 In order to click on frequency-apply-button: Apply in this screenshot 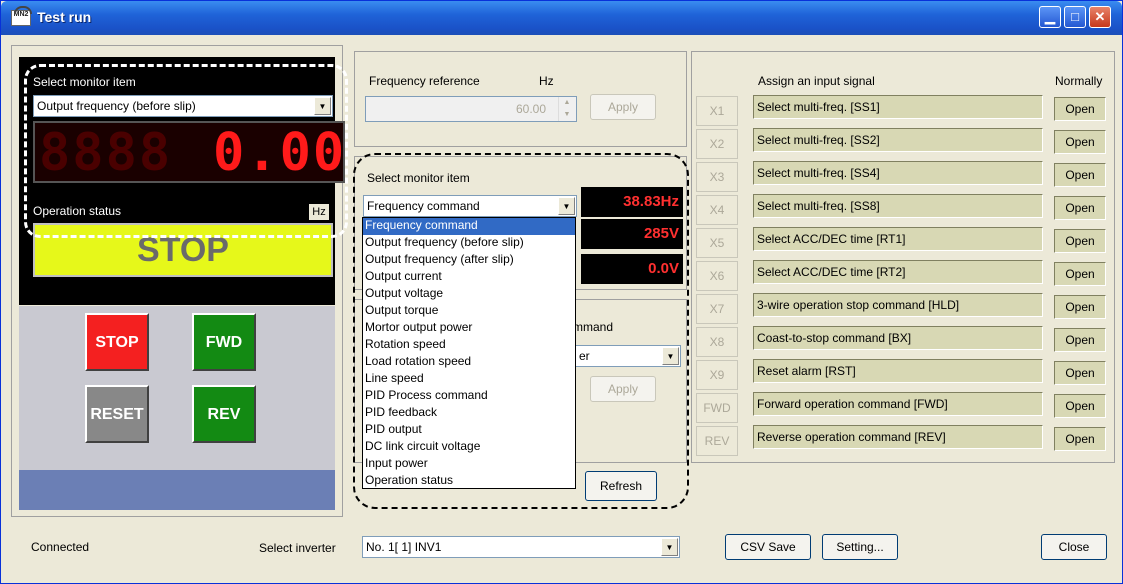, I will do `click(623, 107)`.